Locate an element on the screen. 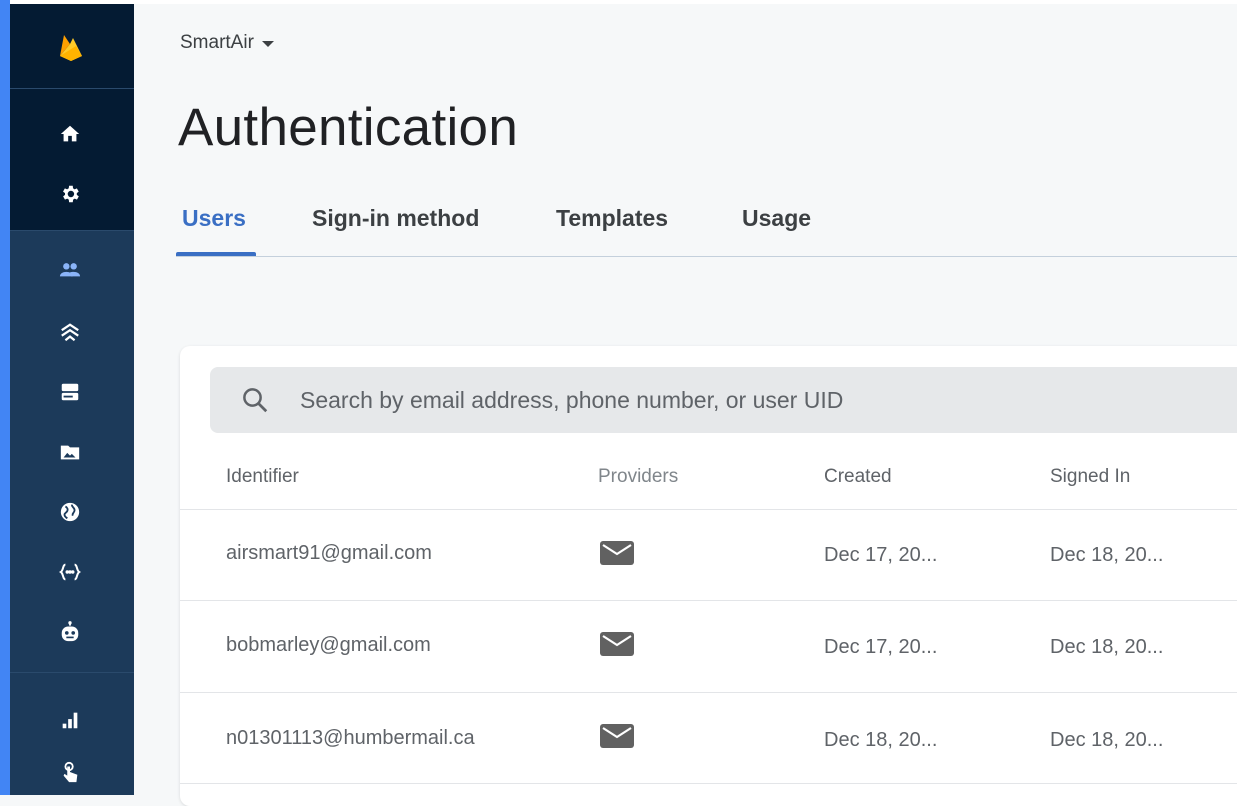  page-title: Authentication is located at coordinates (348, 127).